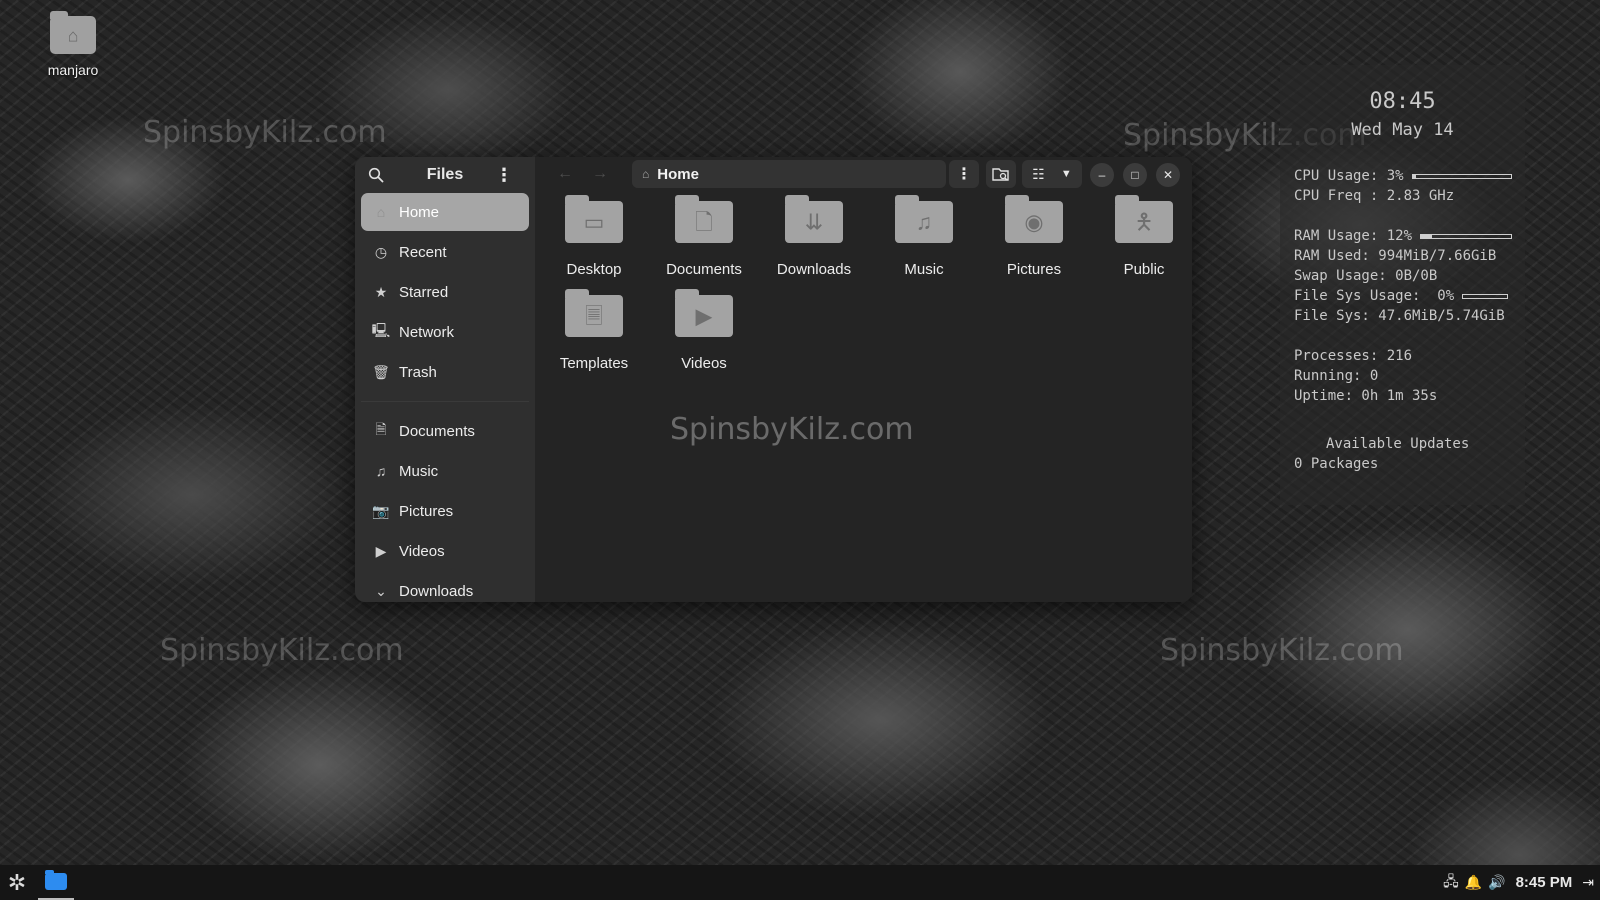 This screenshot has height=900, width=1600. Describe the element at coordinates (1066, 174) in the screenshot. I see `chevron-down-icon: ▼` at that location.